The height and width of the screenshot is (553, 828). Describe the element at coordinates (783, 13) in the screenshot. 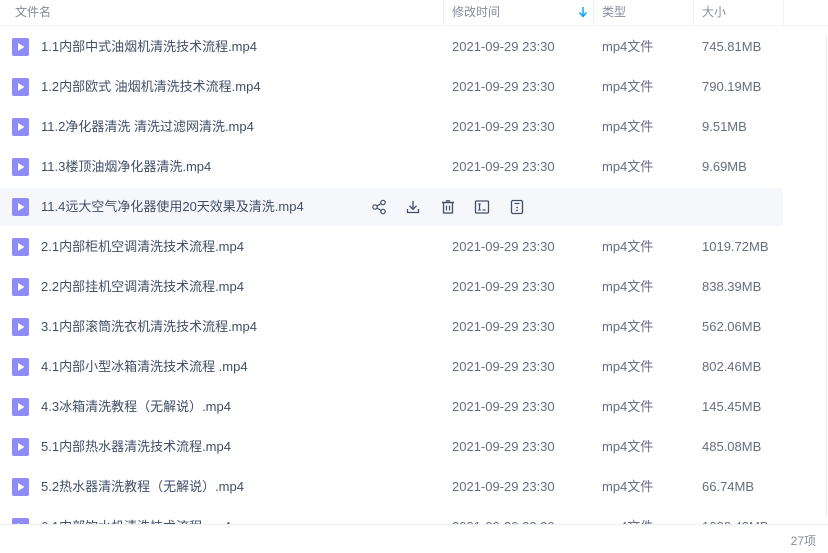

I see `header-divider` at that location.